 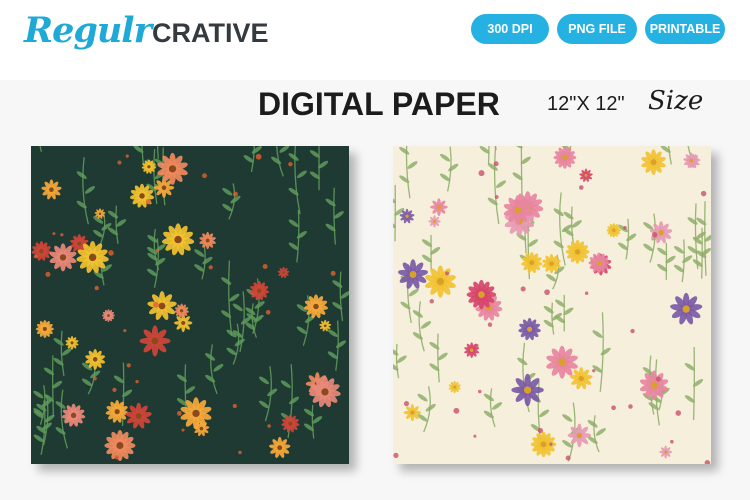 I want to click on brand-logo: Regulr CRATIVE, so click(x=146, y=35).